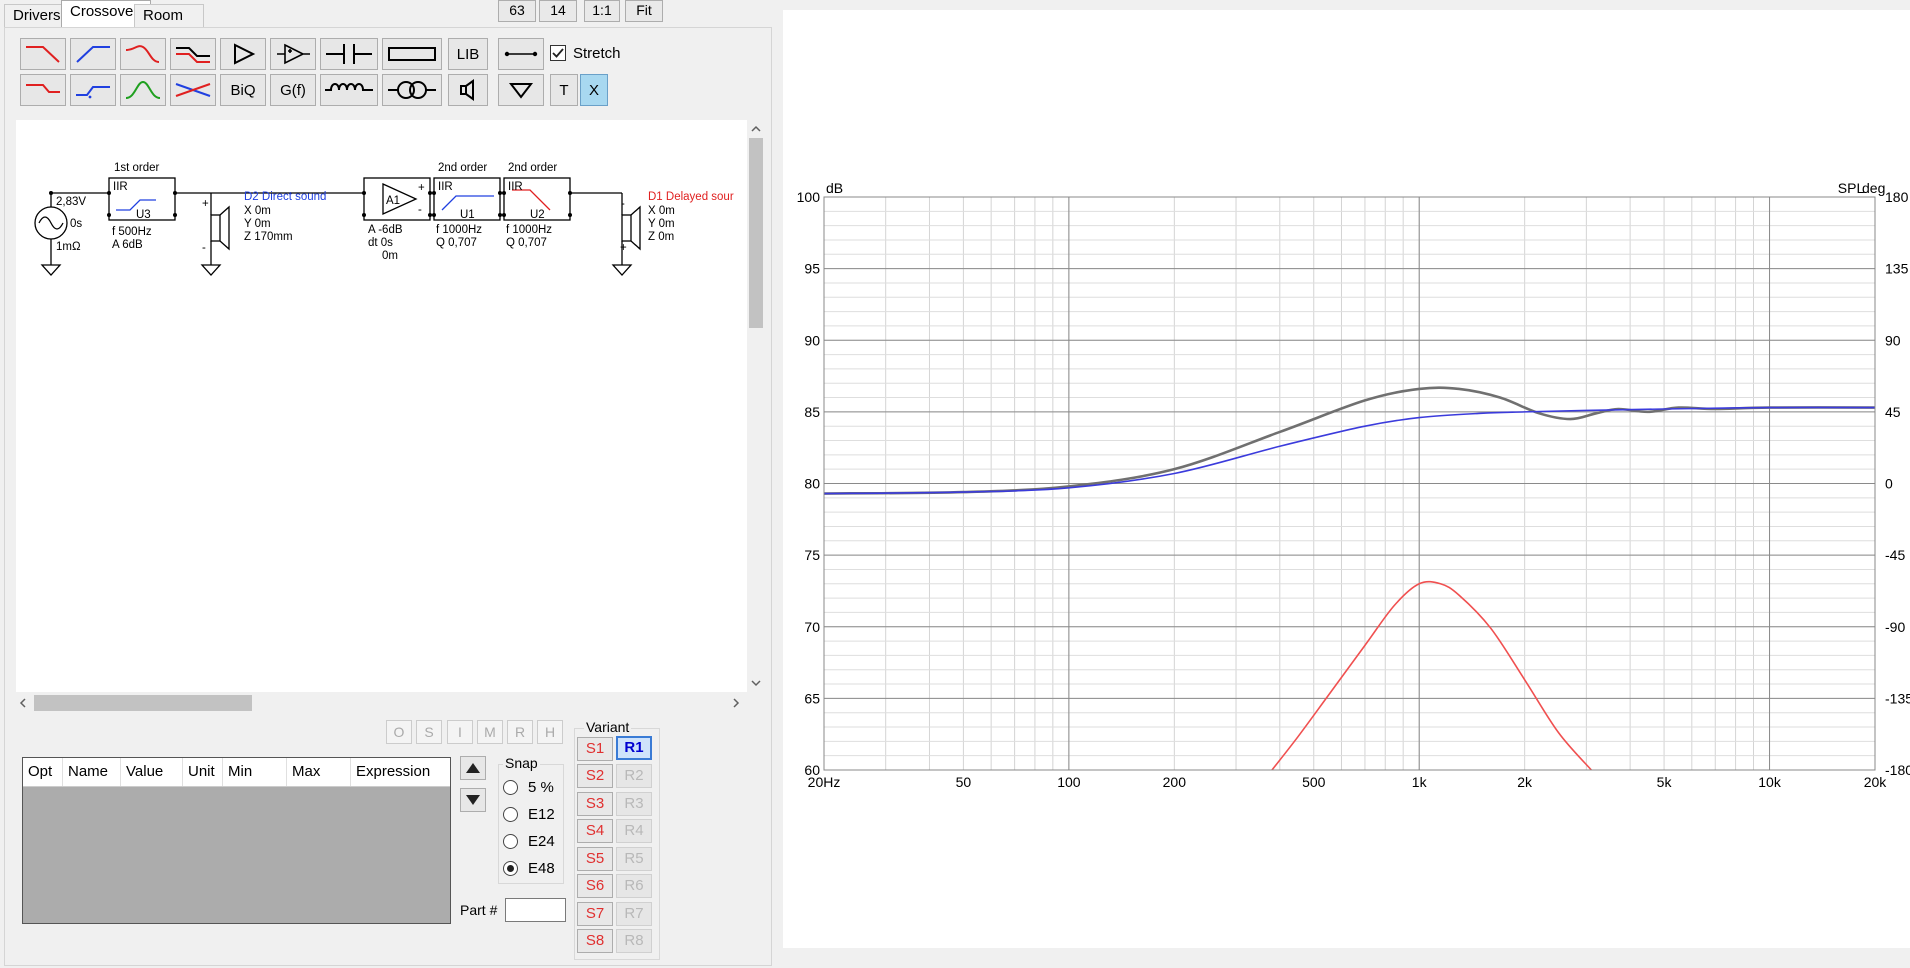 Image resolution: width=1910 pixels, height=968 pixels. What do you see at coordinates (479, 910) in the screenshot?
I see `part-number-label: Part #` at bounding box center [479, 910].